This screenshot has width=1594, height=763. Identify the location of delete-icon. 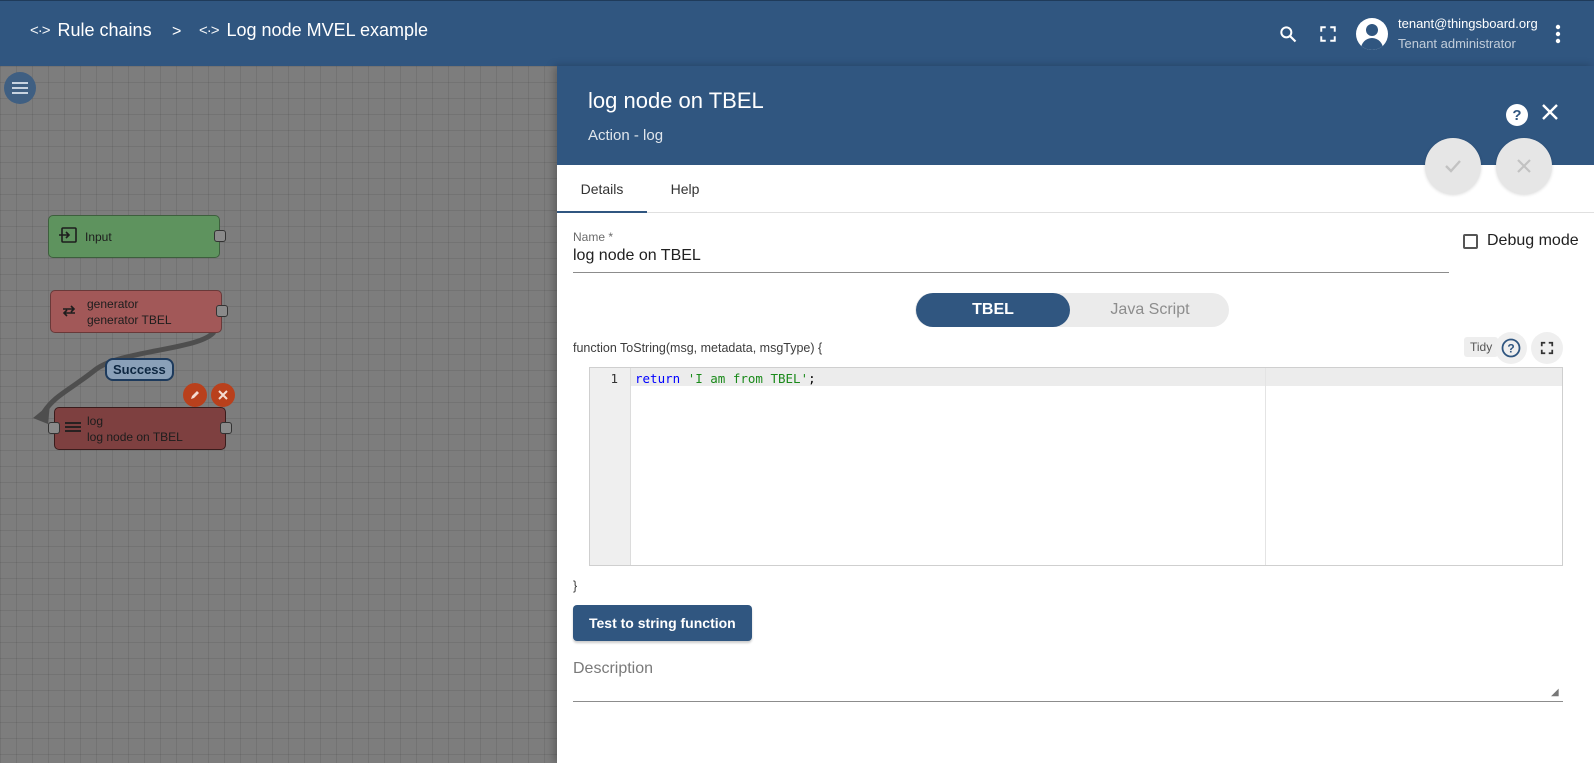
(223, 395).